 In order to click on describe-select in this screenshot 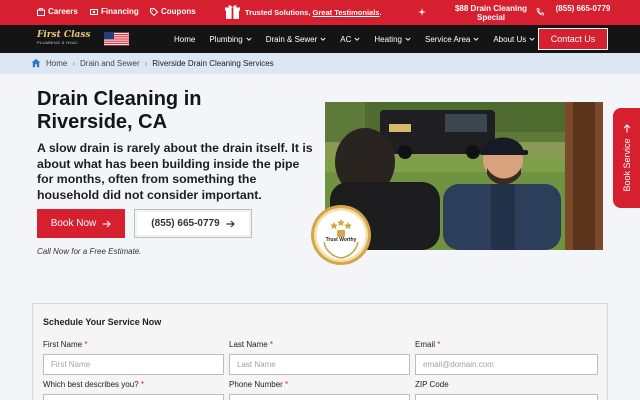, I will do `click(133, 397)`.